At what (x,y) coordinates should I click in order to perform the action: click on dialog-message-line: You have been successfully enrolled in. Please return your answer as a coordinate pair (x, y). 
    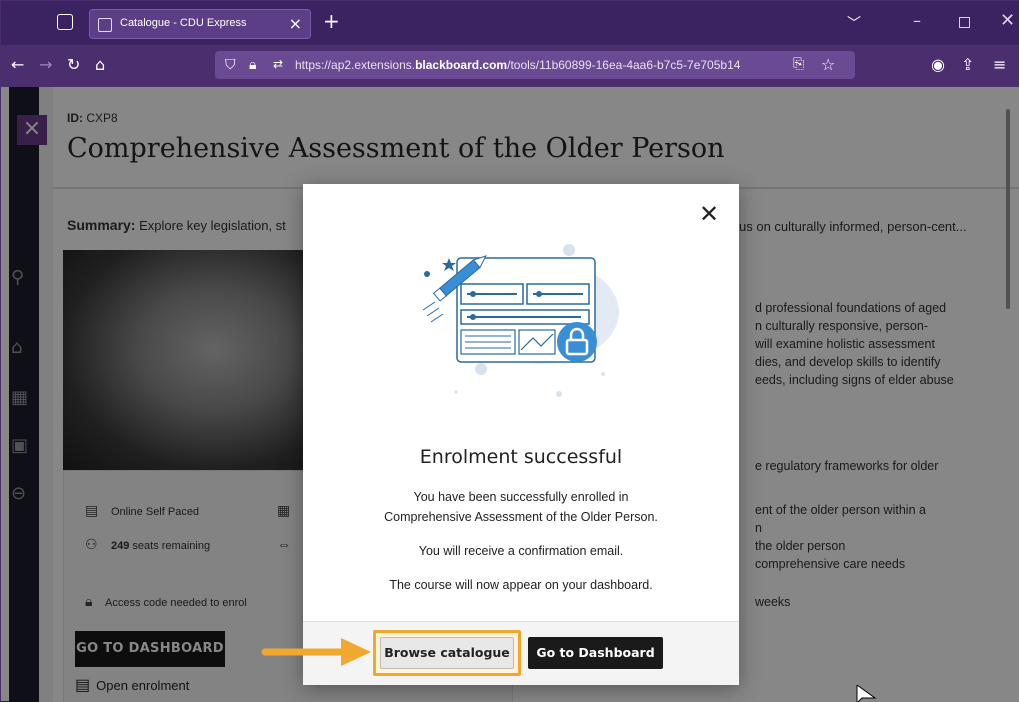
    Looking at the image, I should click on (521, 497).